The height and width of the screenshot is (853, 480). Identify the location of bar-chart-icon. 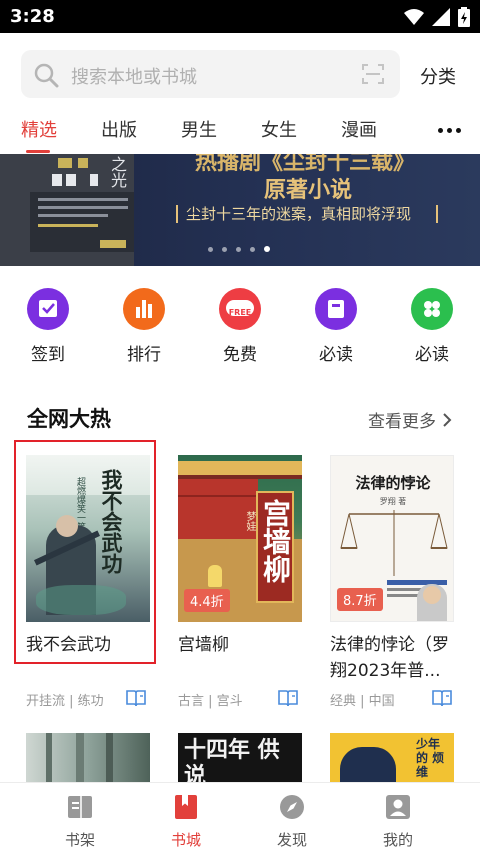
(144, 309).